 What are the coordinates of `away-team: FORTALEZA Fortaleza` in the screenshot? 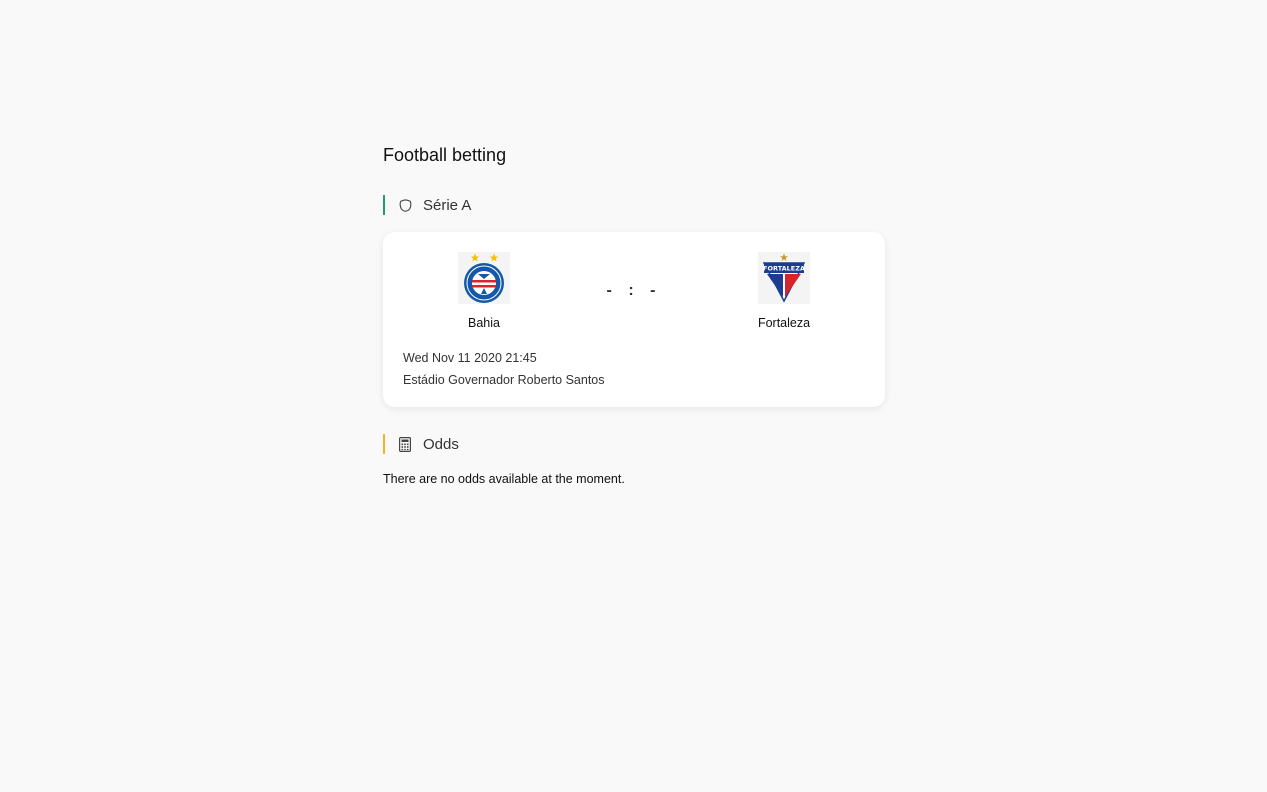 It's located at (784, 291).